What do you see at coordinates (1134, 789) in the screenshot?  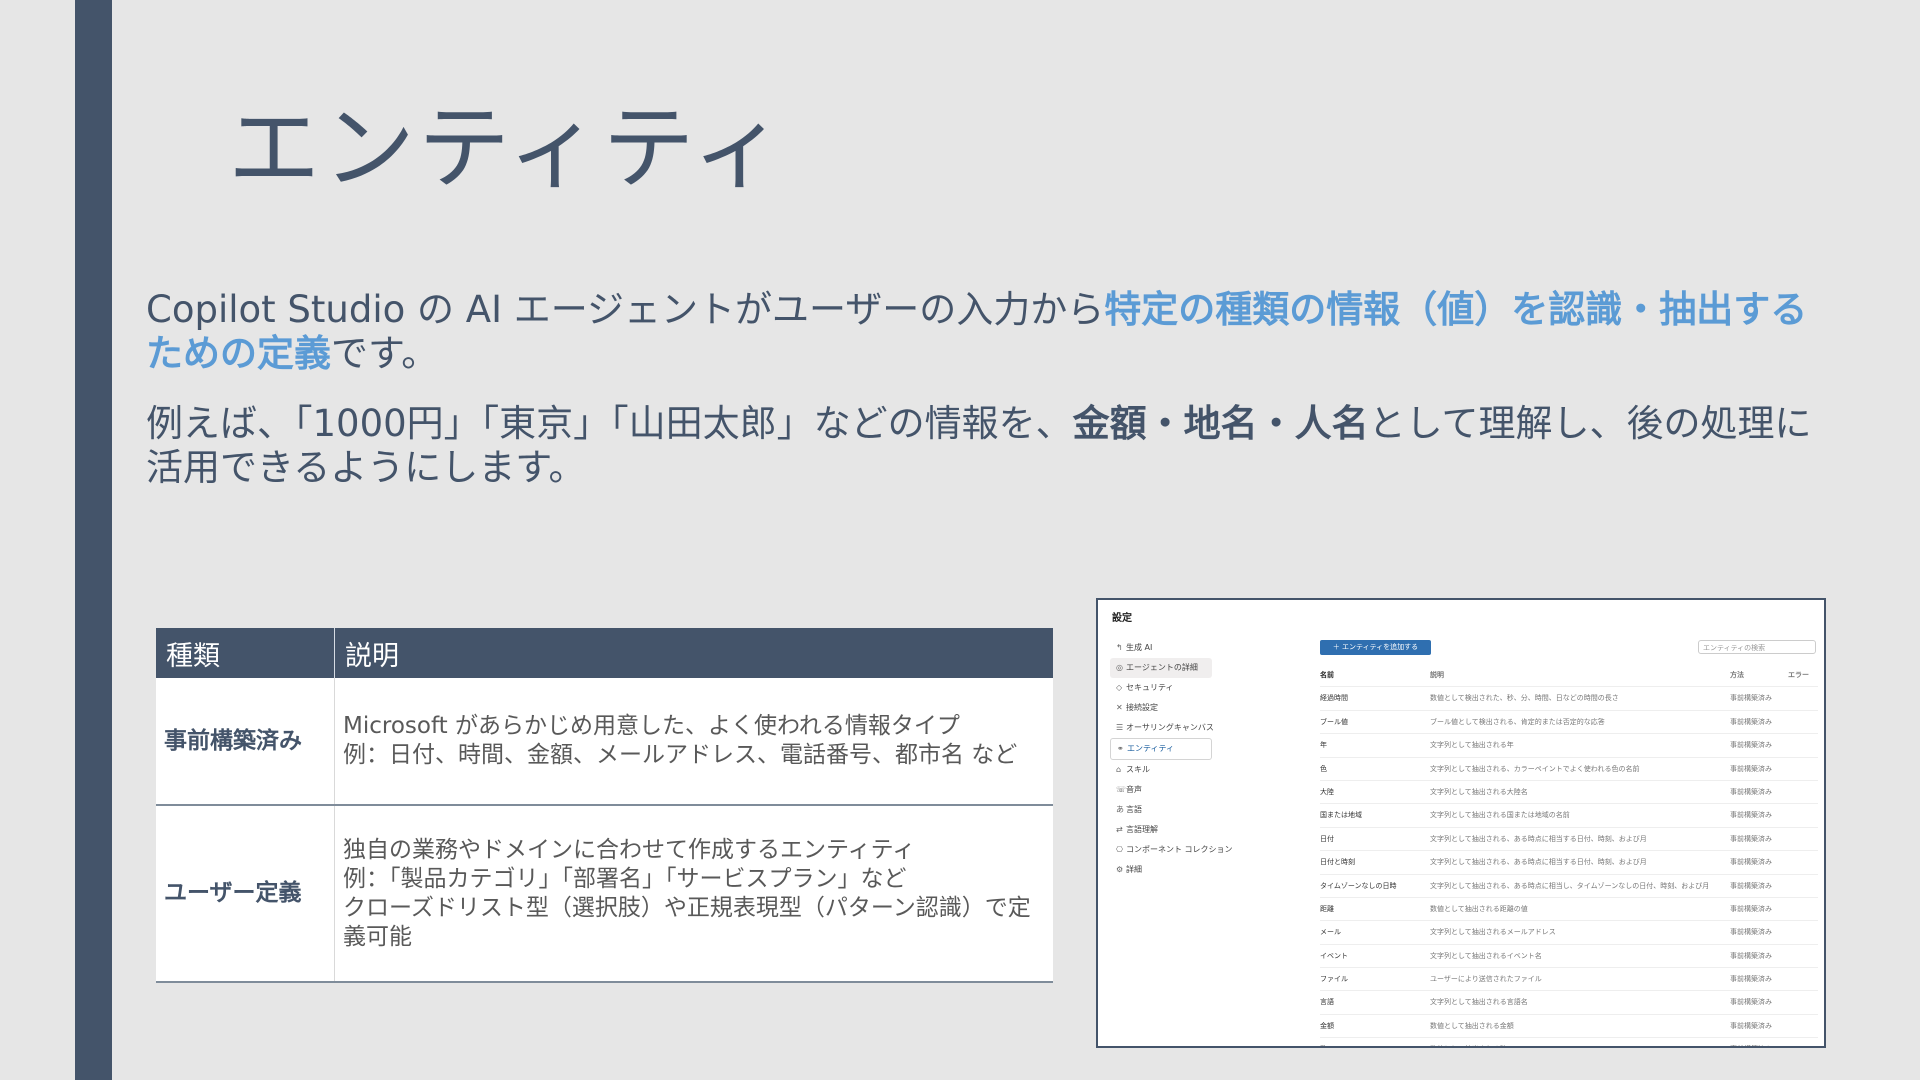 I see `nav-item-label: 音声` at bounding box center [1134, 789].